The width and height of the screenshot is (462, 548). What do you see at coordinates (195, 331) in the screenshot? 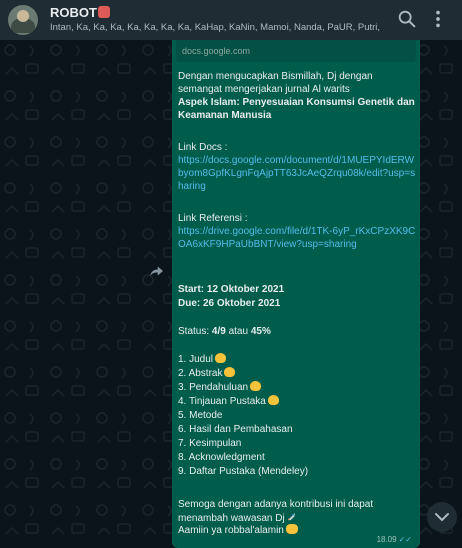
I see `status-prefix: Status:` at bounding box center [195, 331].